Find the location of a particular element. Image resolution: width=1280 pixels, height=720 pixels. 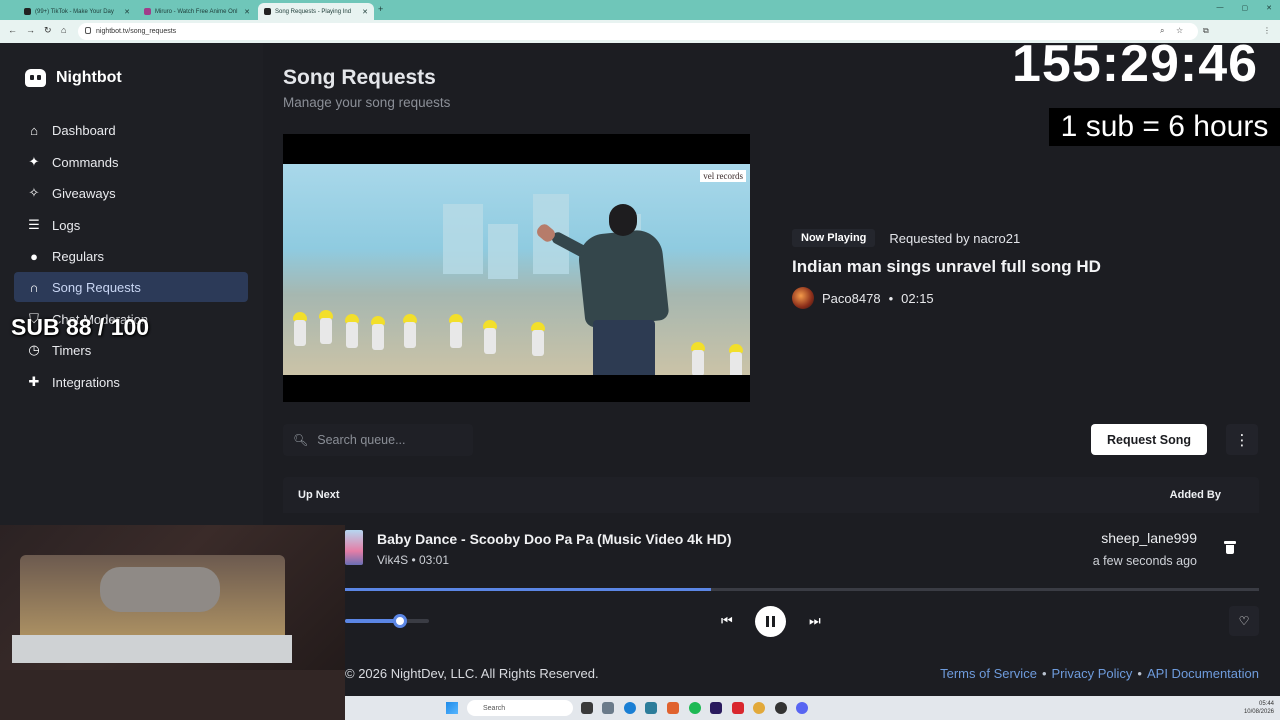

added-by-label: Added By is located at coordinates (1195, 495).